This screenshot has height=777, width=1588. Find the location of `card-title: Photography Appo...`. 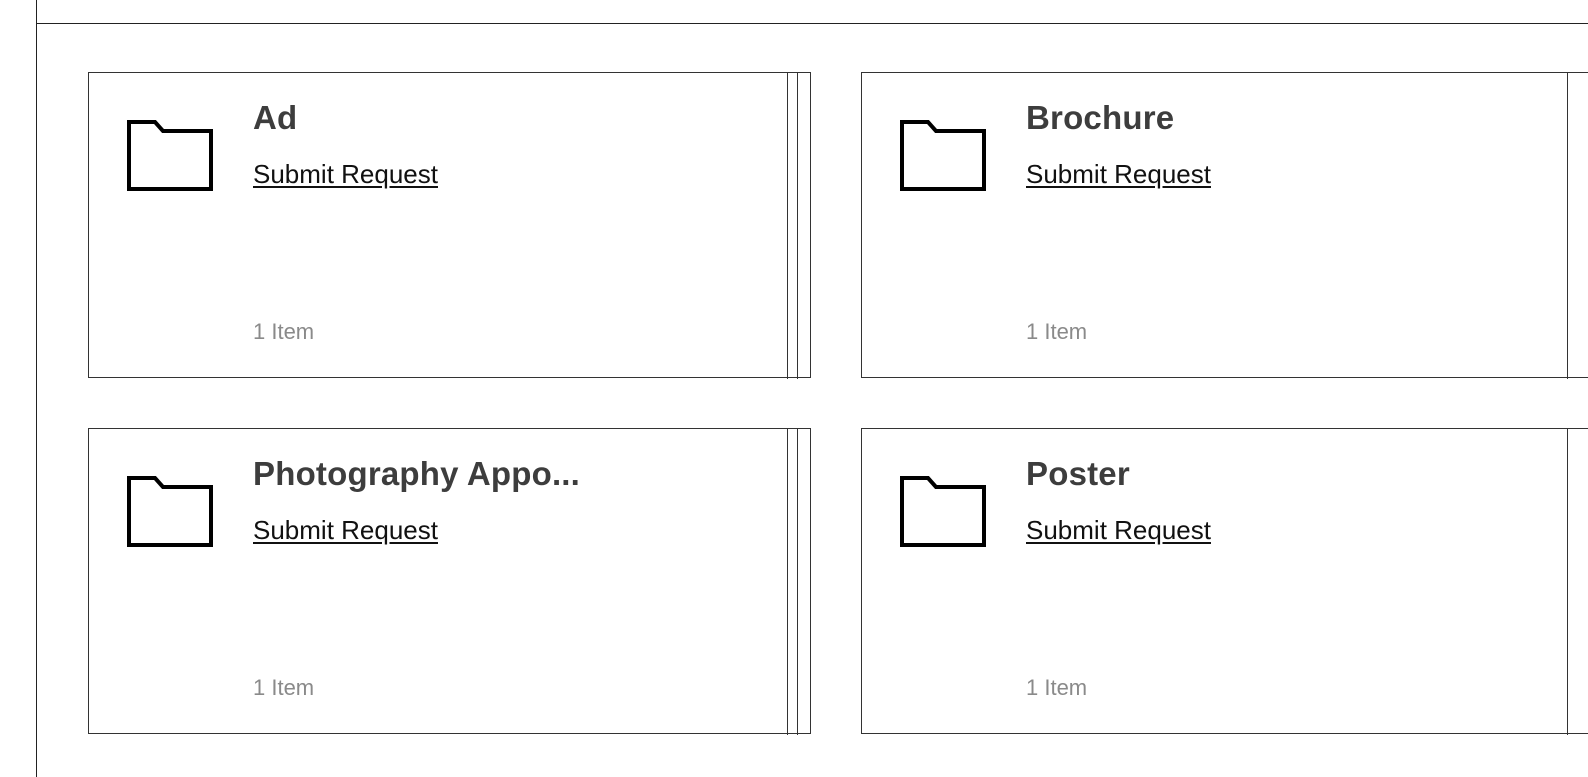

card-title: Photography Appo... is located at coordinates (417, 473).